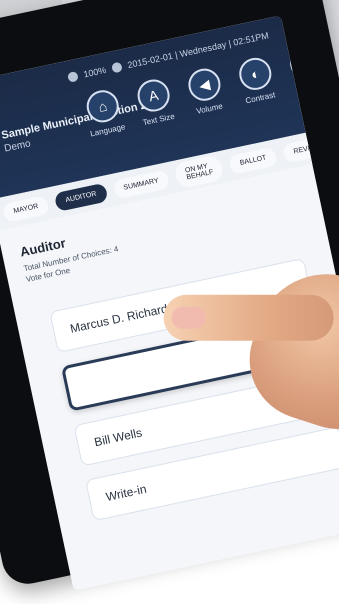  I want to click on tab-mayor: MAYOR, so click(25, 208).